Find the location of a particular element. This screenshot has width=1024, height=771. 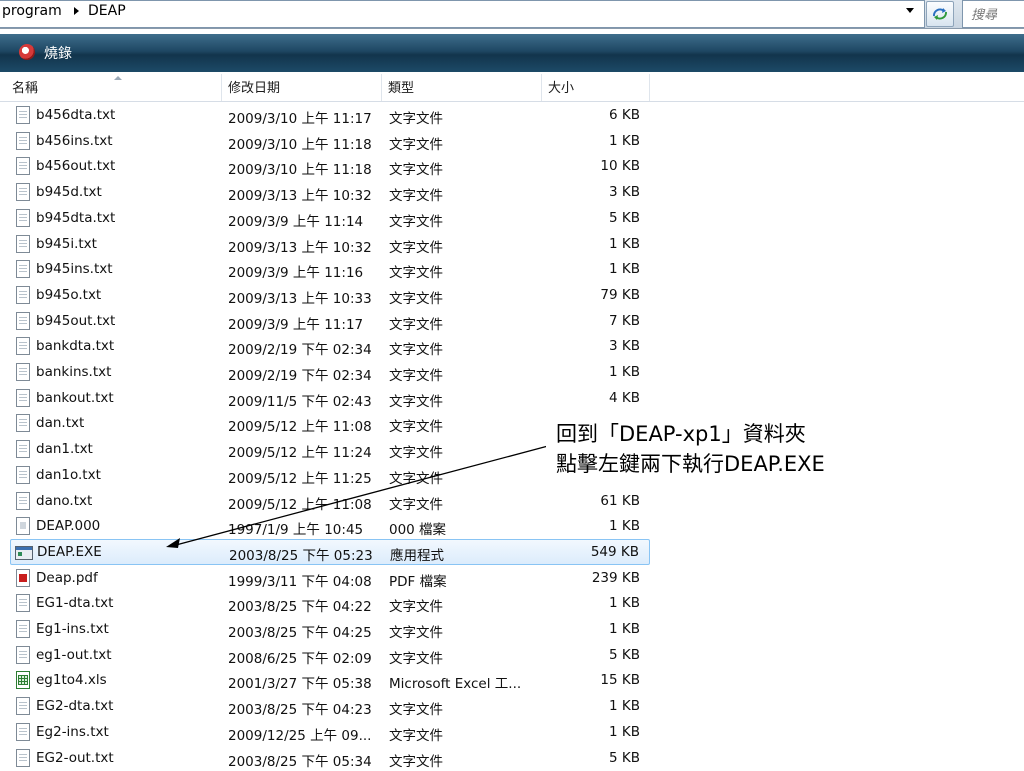

annotation-callout: 回到「DEAP-xp1」資料夾 點擊左鍵兩下執行DEAP.EXE is located at coordinates (721, 445).